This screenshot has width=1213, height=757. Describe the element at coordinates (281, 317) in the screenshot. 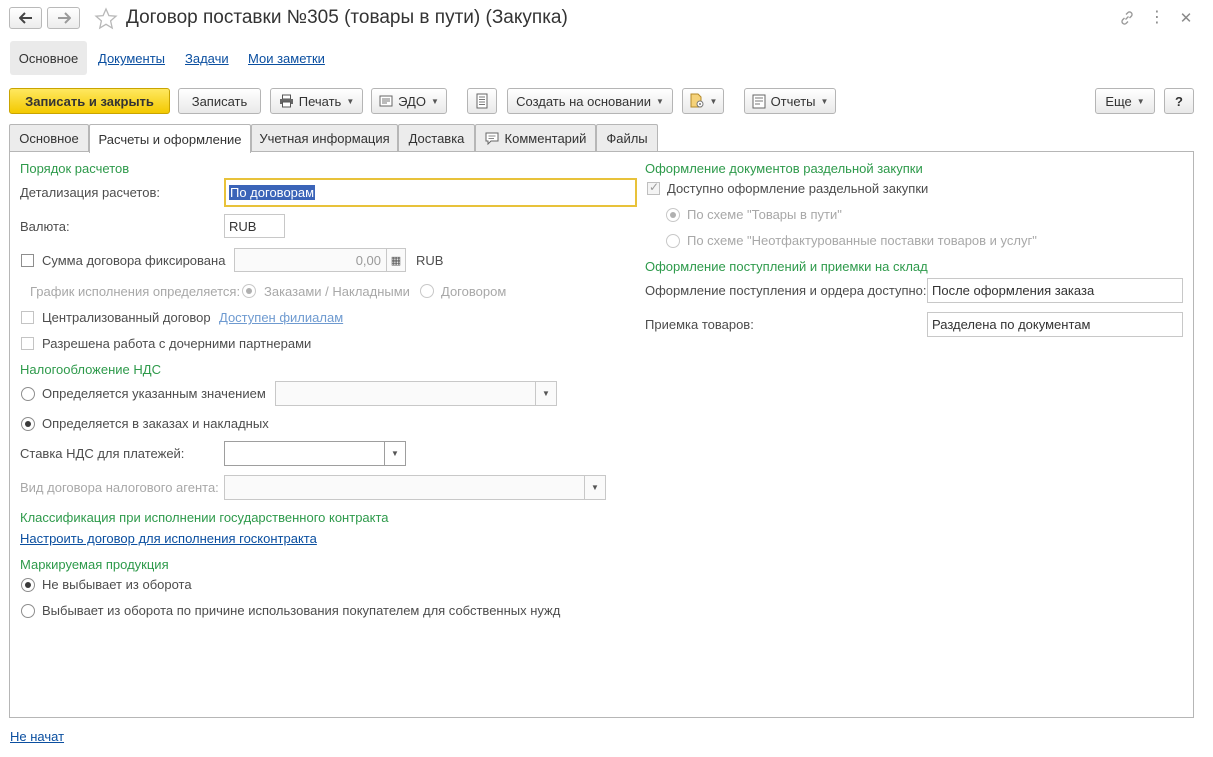

I see `available-branches-link: Доступен филиалам` at that location.